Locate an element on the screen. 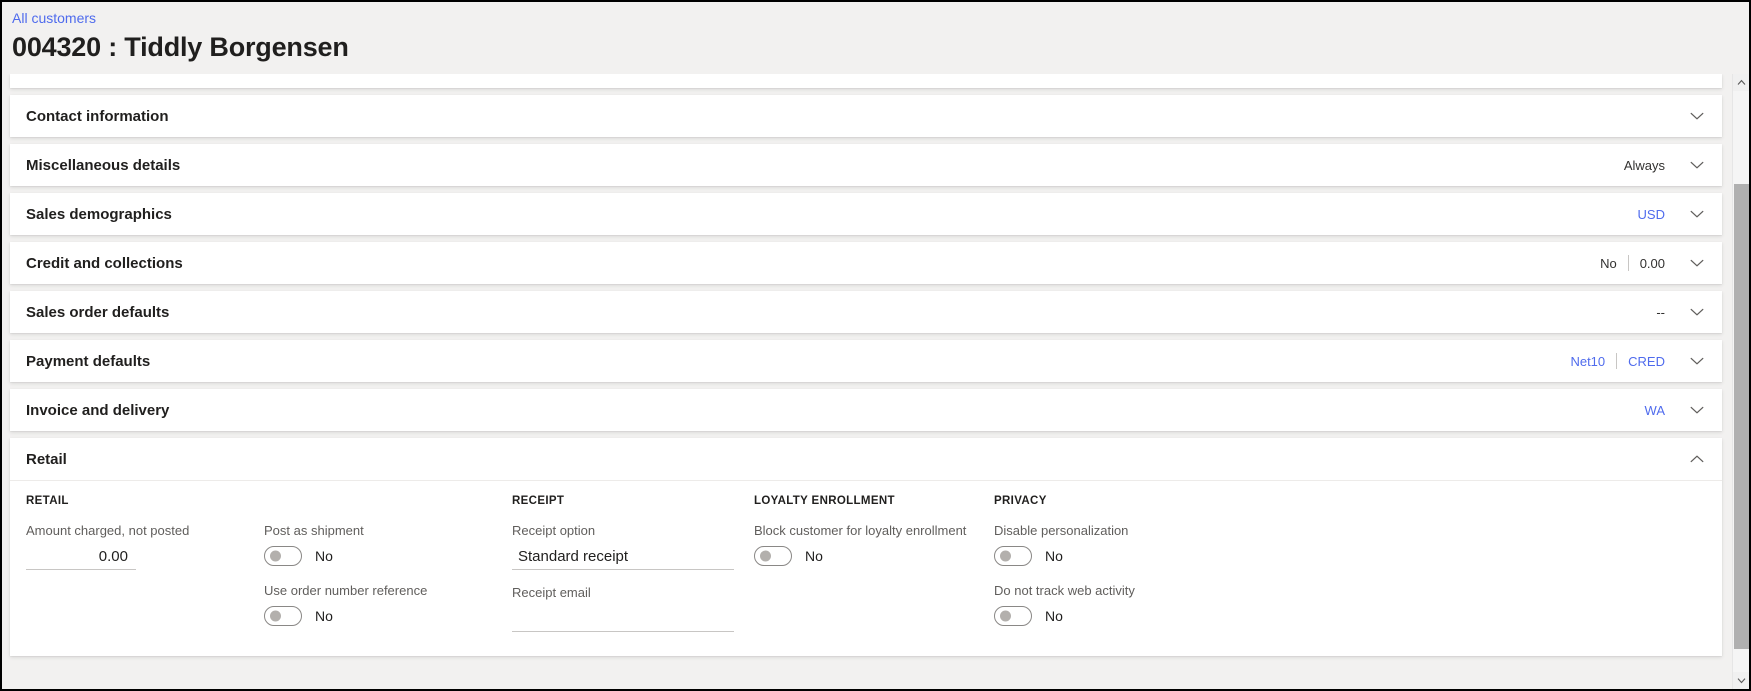 Image resolution: width=1751 pixels, height=691 pixels. section-header-payment-defaults: Payment defaults Net10 CRED is located at coordinates (866, 361).